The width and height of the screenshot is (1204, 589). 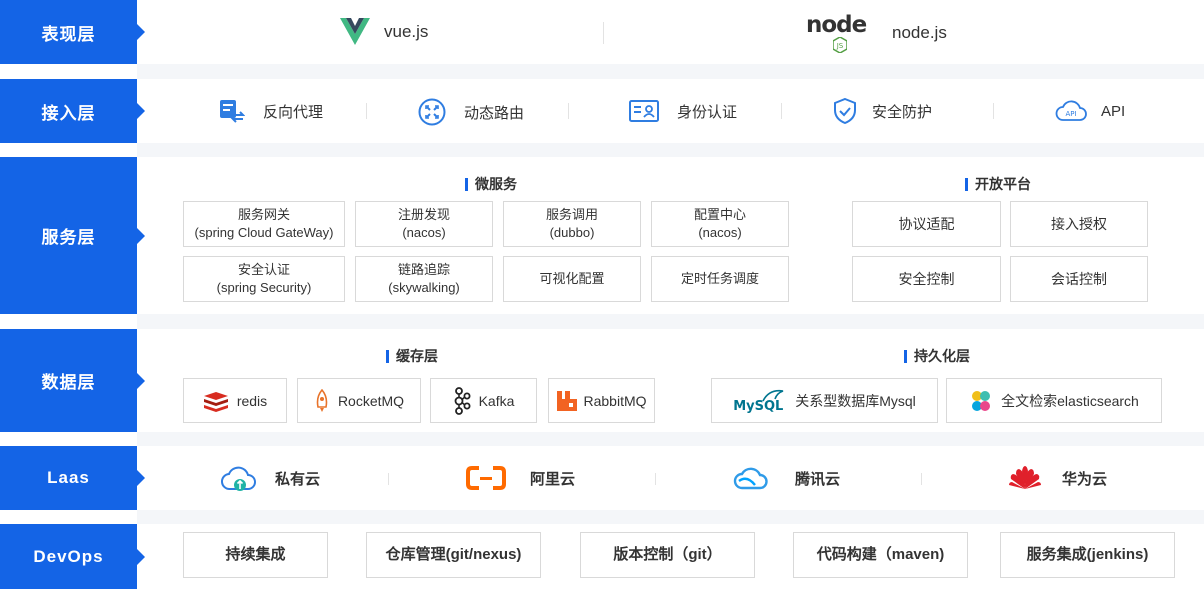 What do you see at coordinates (263, 214) in the screenshot?
I see `box-title: 服务网关` at bounding box center [263, 214].